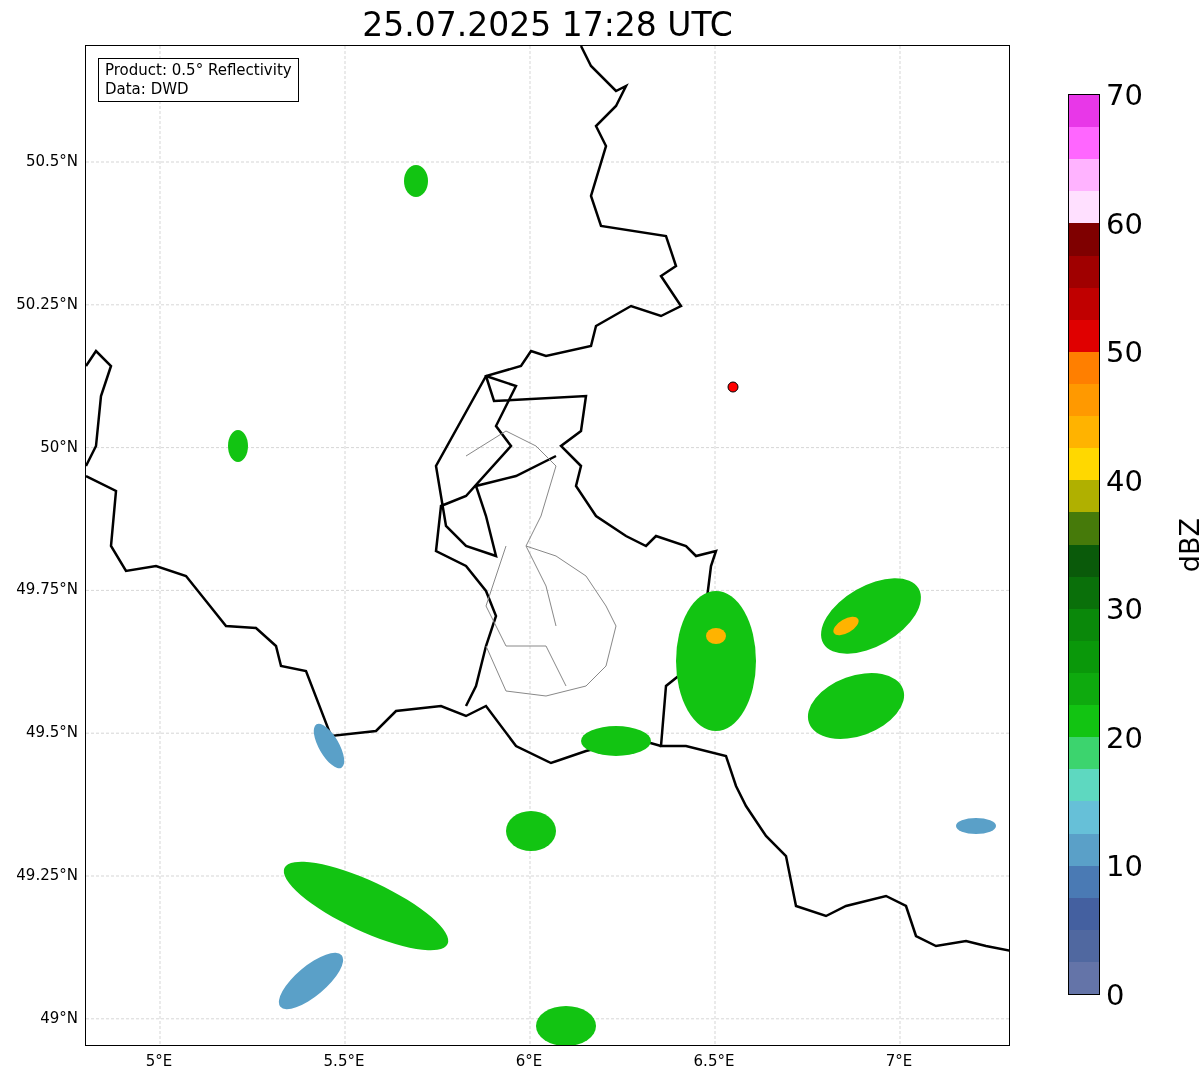  What do you see at coordinates (1124, 352) in the screenshot?
I see `colorbar-tick-label: 50` at bounding box center [1124, 352].